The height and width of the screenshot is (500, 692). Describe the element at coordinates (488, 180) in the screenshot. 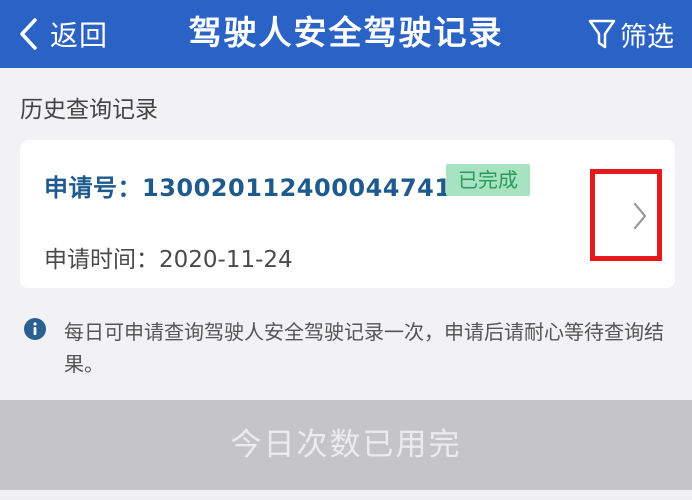

I see `status-badge: 已完成` at that location.